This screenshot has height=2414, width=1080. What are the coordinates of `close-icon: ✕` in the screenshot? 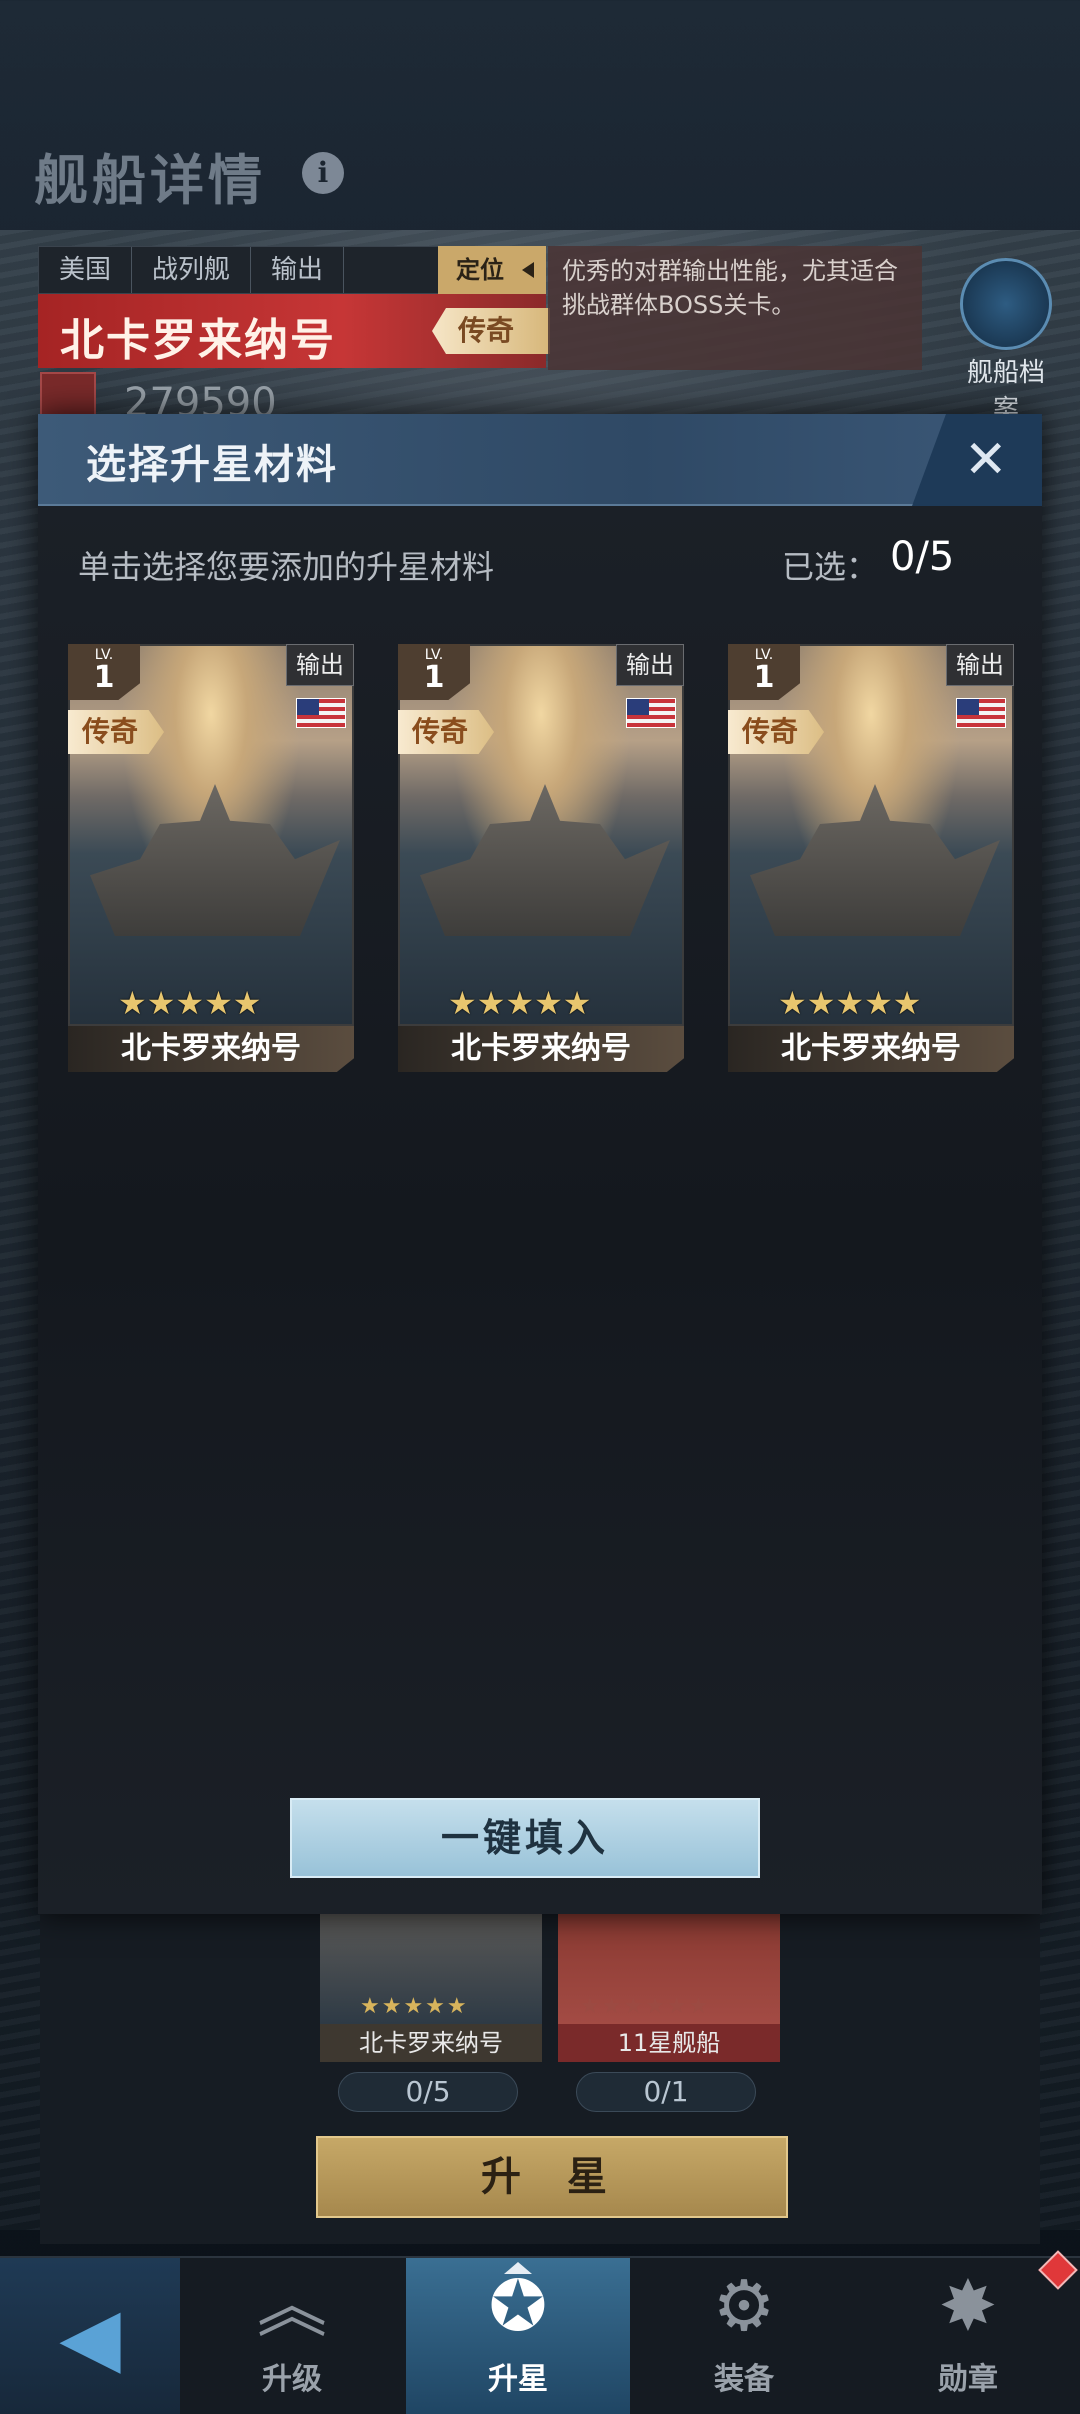 It's located at (986, 460).